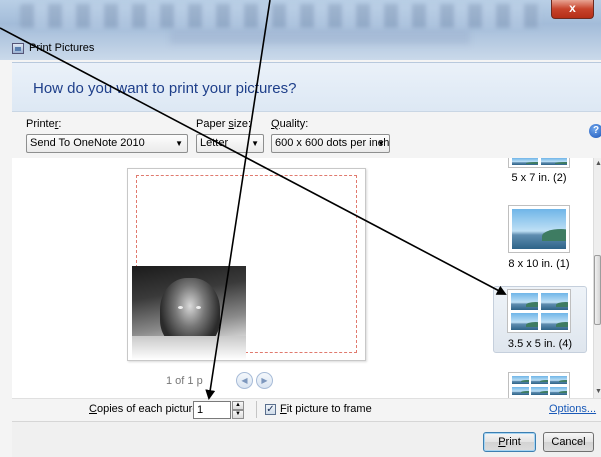 The height and width of the screenshot is (457, 601). What do you see at coordinates (238, 414) in the screenshot?
I see `spin-down-icon: ▼` at bounding box center [238, 414].